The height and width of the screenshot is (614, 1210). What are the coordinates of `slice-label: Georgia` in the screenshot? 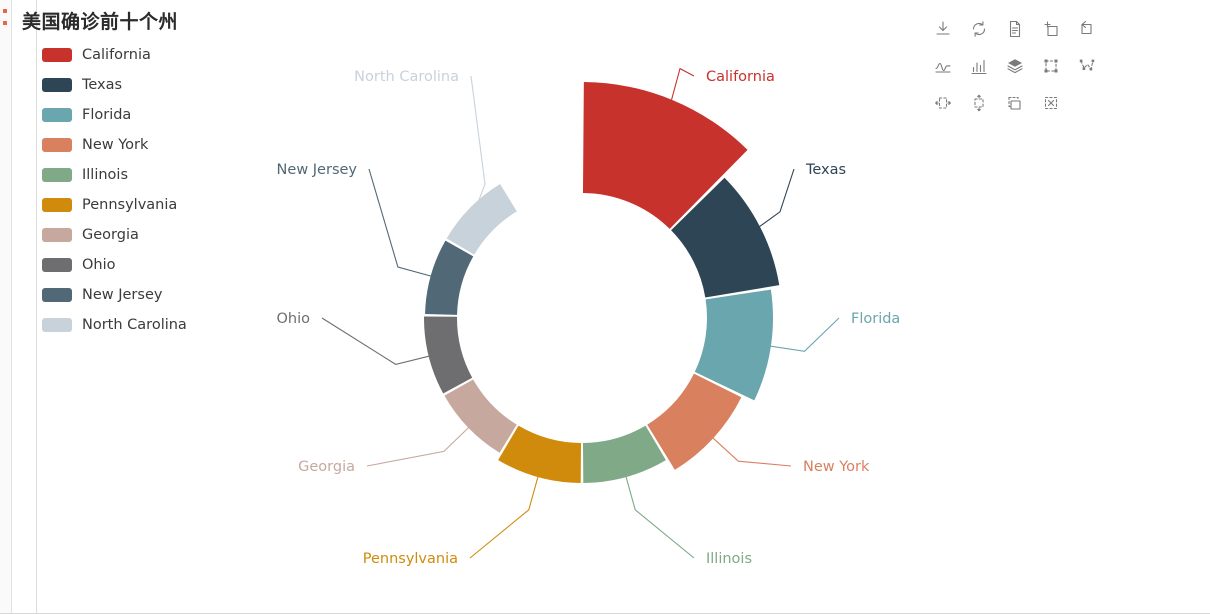 It's located at (326, 467).